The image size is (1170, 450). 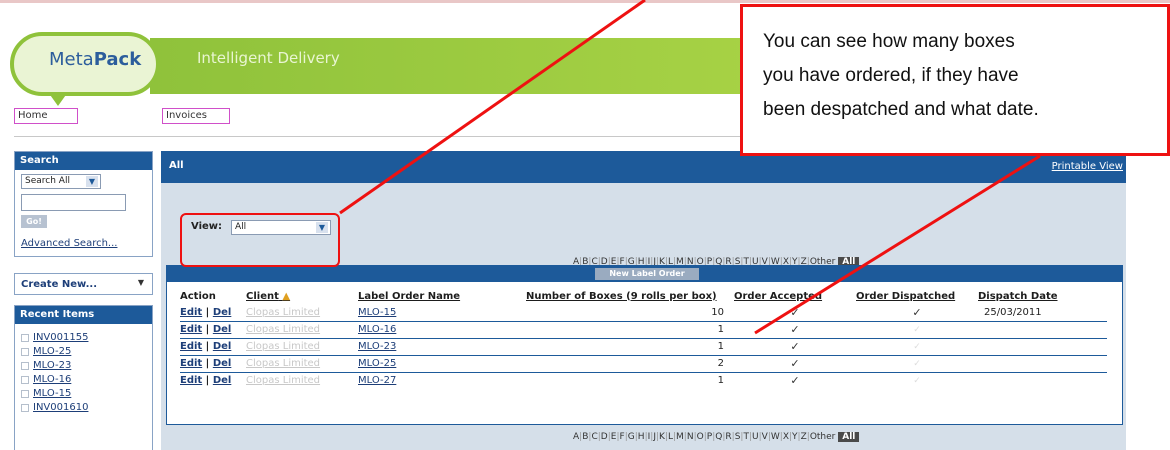 I want to click on order-name-link: MLO-23, so click(x=442, y=347).